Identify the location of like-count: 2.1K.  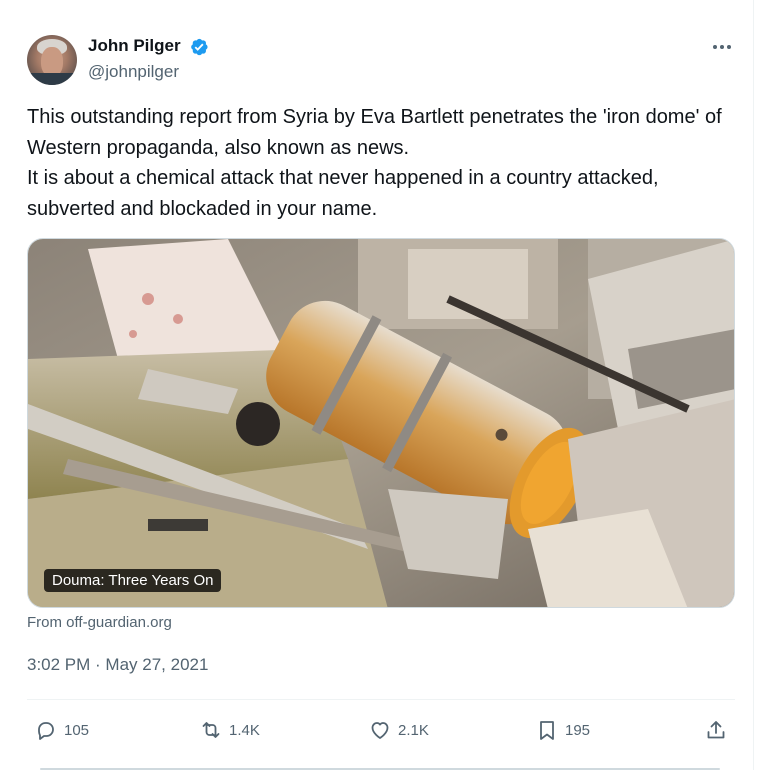
(413, 730).